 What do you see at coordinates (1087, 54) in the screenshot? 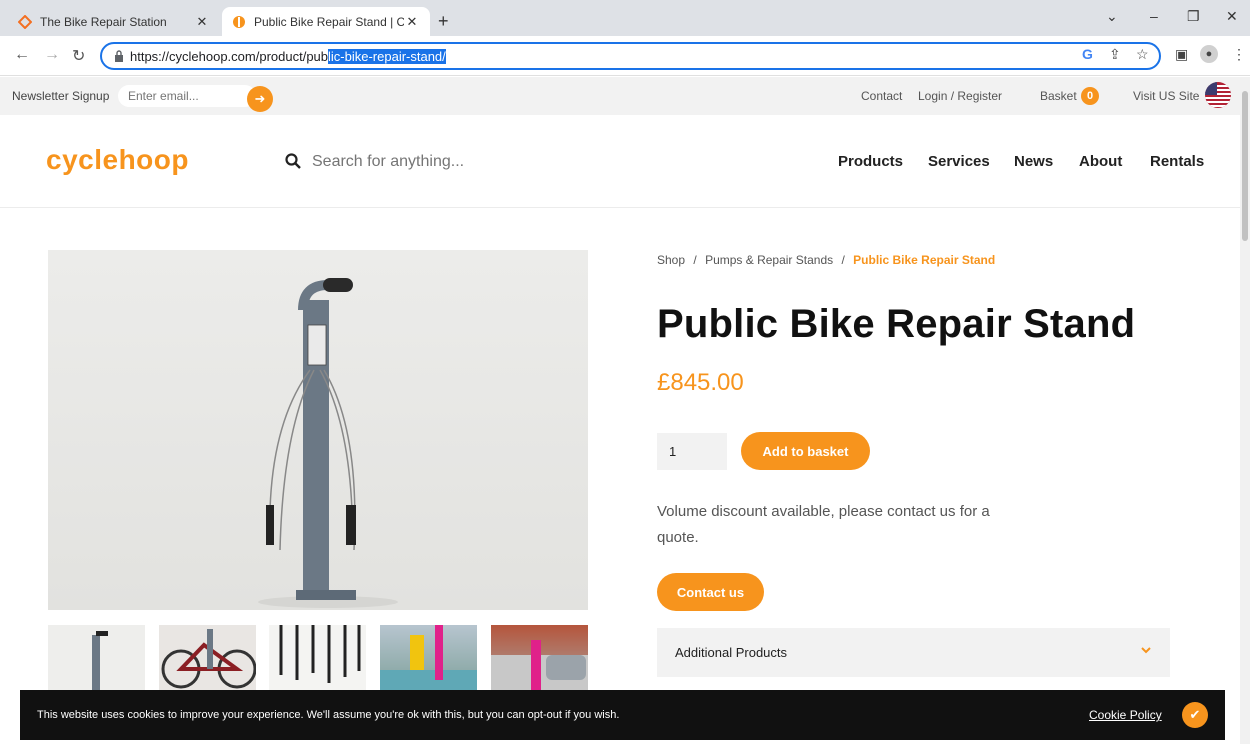
I see `google-icon: G` at bounding box center [1087, 54].